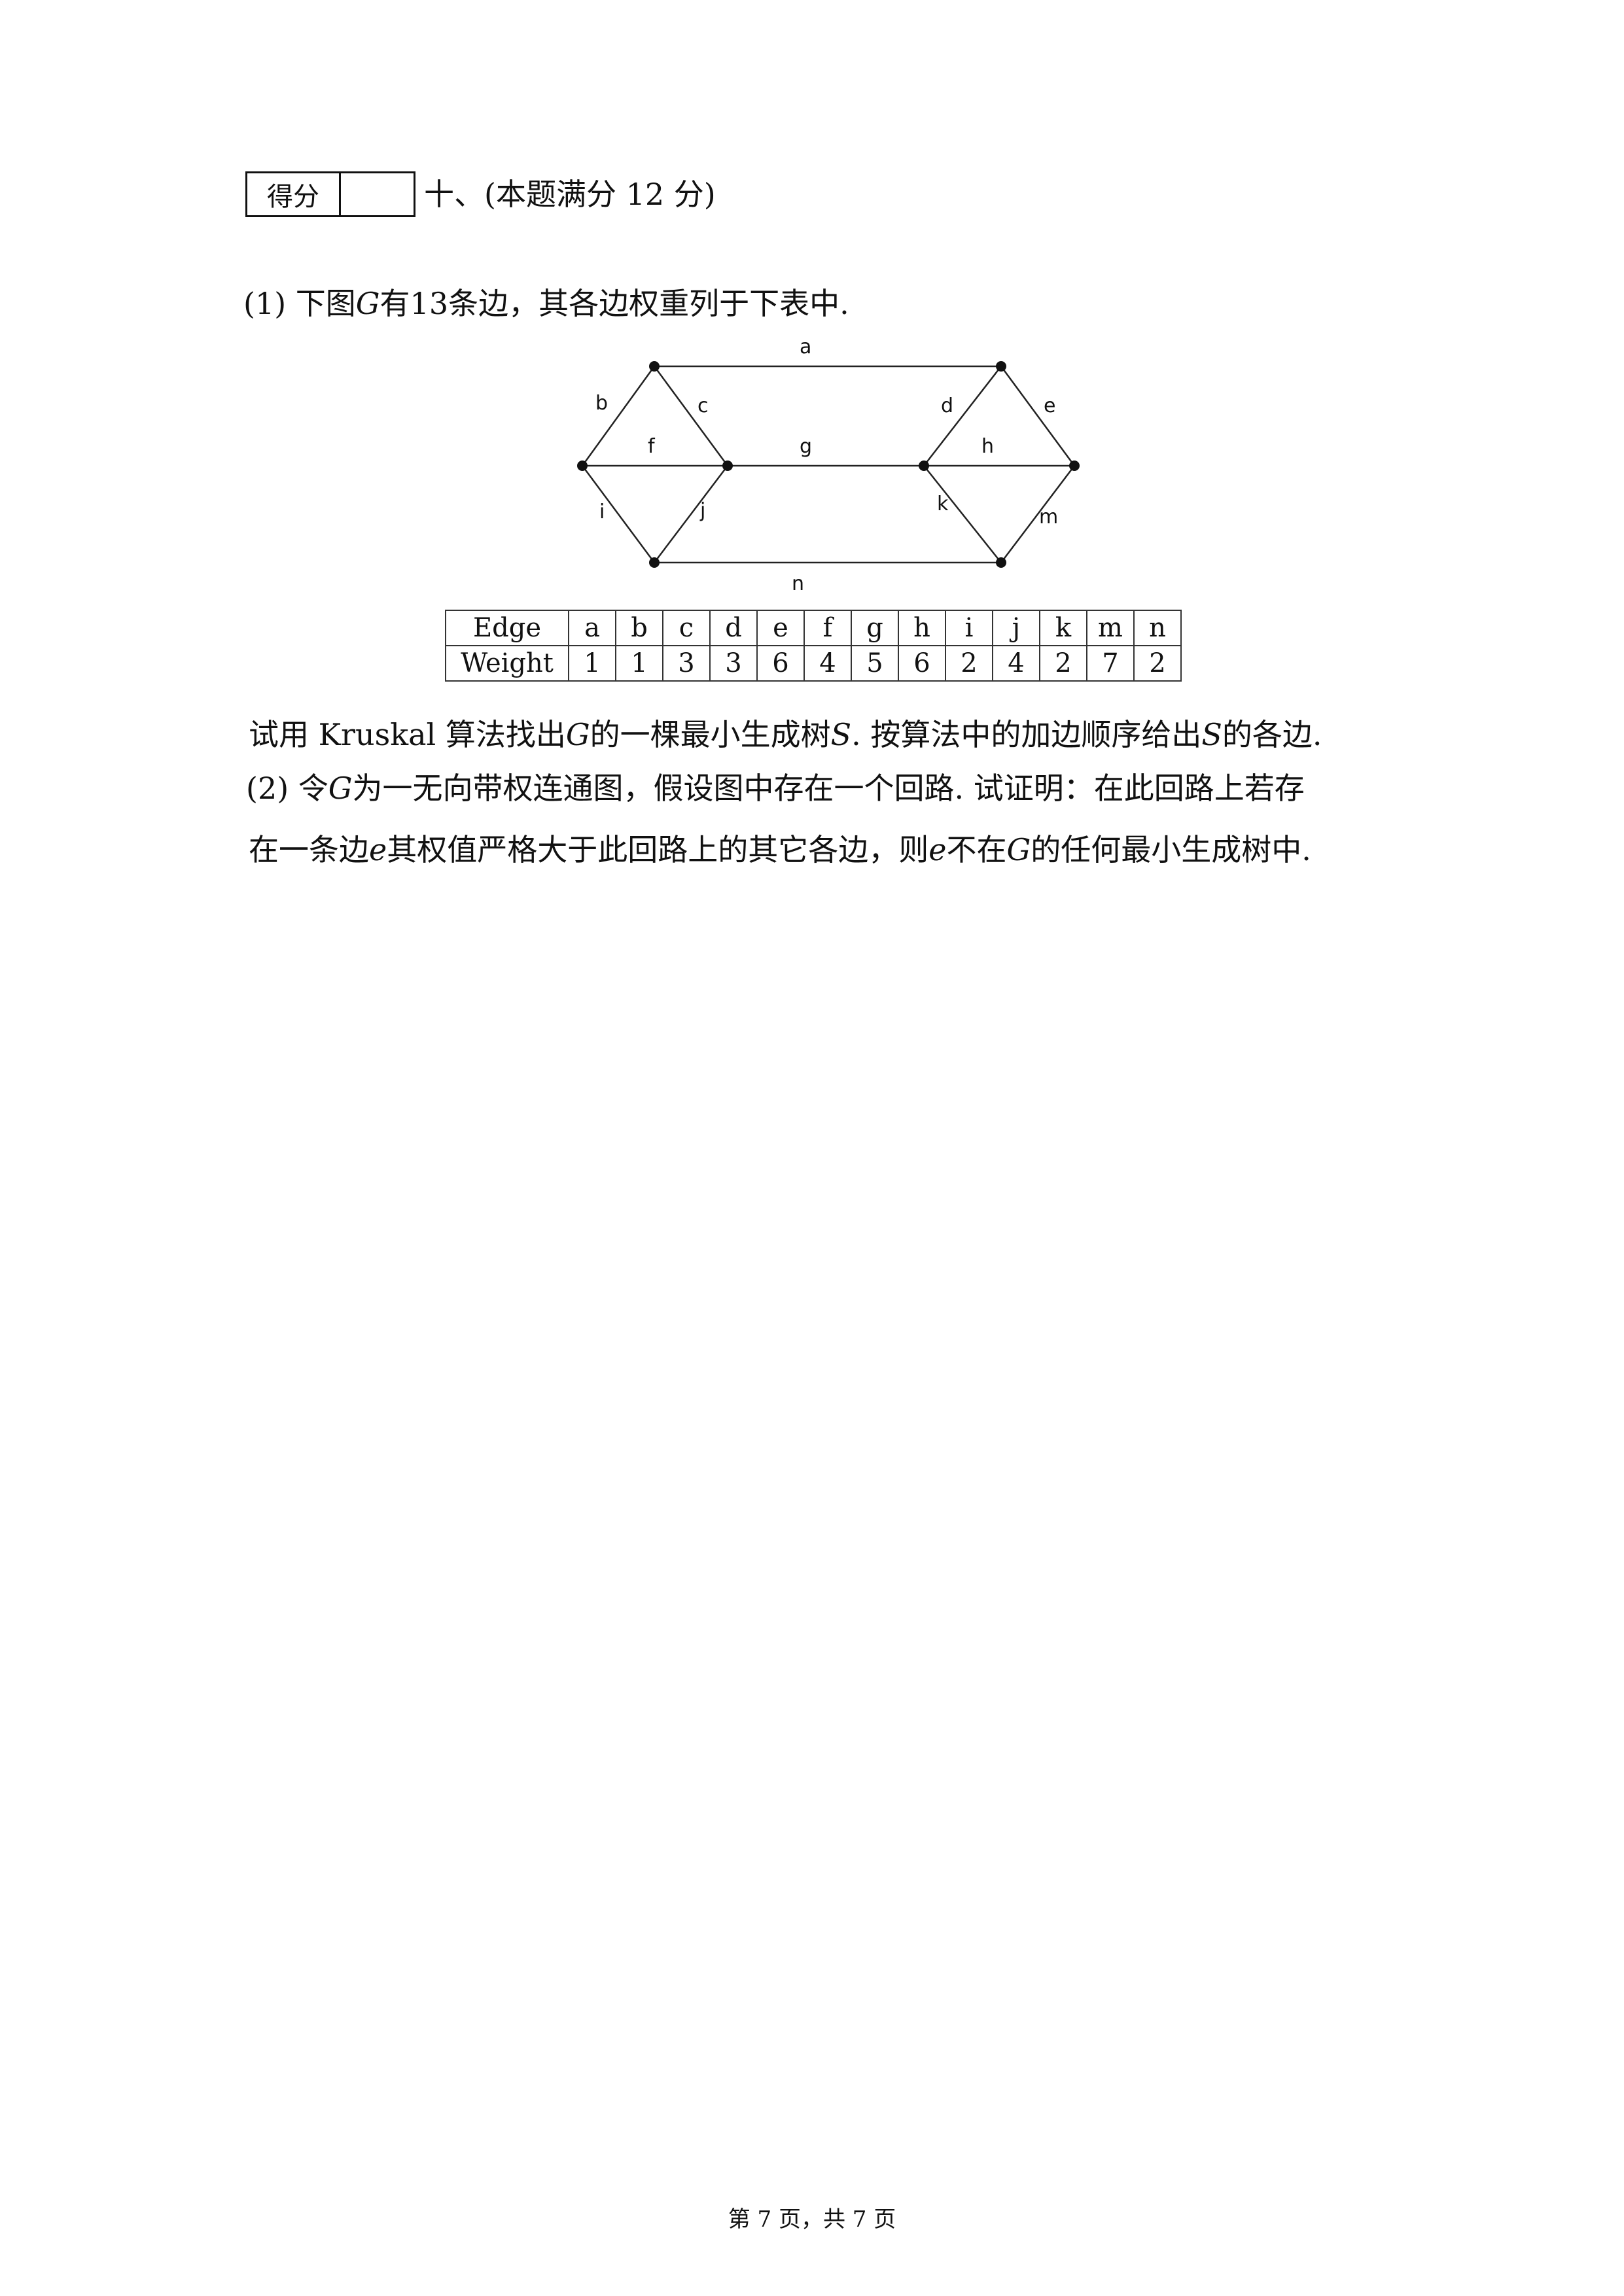 The height and width of the screenshot is (2296, 1624). I want to click on vertex-top-right, so click(1001, 366).